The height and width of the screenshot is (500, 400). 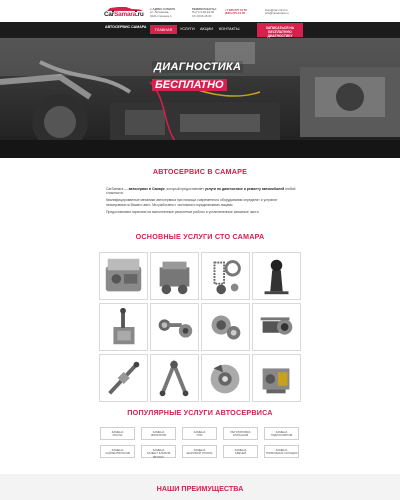 I want to click on brake-disc-icon, so click(x=225, y=379).